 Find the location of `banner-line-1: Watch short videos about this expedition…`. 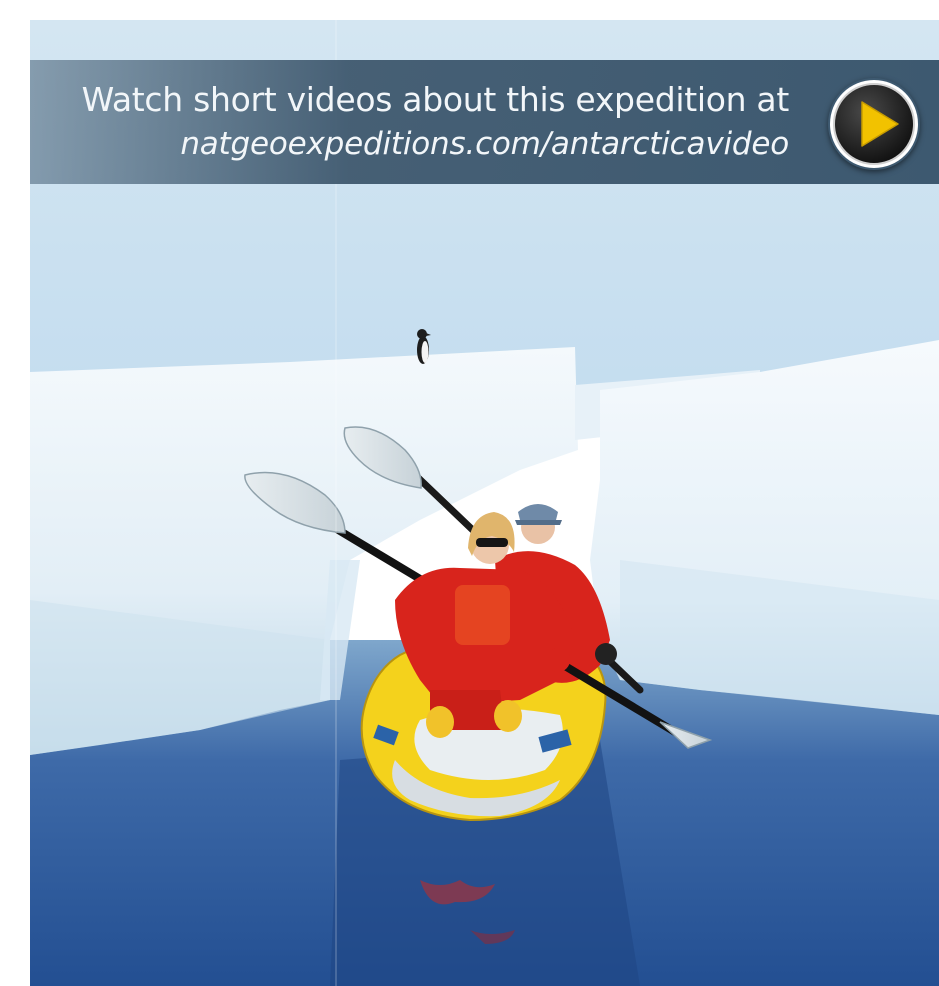

banner-line-1: Watch short videos about this expedition… is located at coordinates (435, 99).